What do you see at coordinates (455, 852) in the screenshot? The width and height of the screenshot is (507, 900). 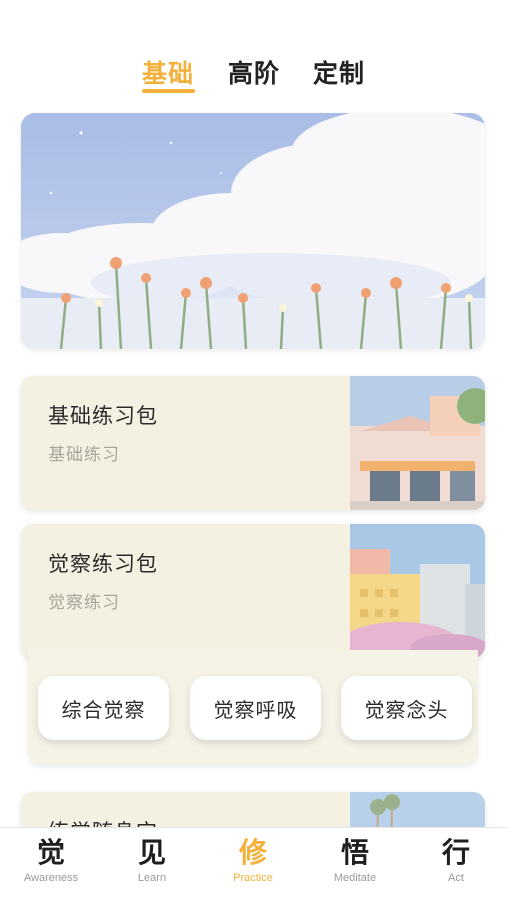 I see `act-icon: 行` at bounding box center [455, 852].